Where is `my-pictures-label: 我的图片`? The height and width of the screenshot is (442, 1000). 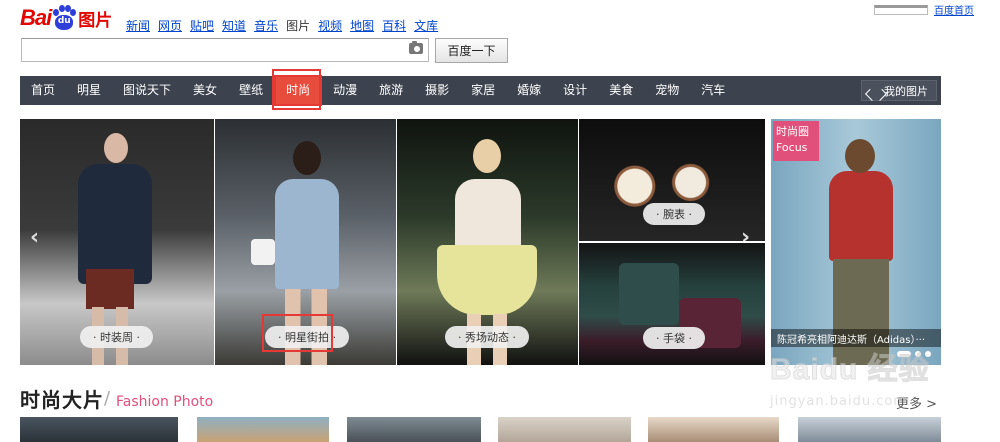
my-pictures-label: 我的图片 is located at coordinates (906, 91).